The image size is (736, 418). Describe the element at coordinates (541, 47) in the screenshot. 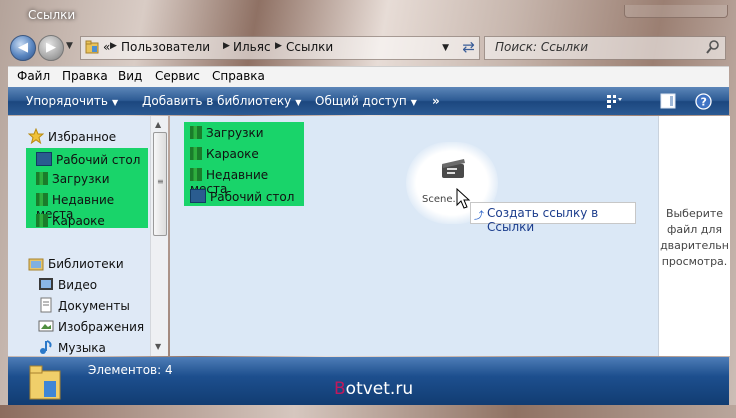

I see `search-placeholder: Поиск: Ссылки` at that location.